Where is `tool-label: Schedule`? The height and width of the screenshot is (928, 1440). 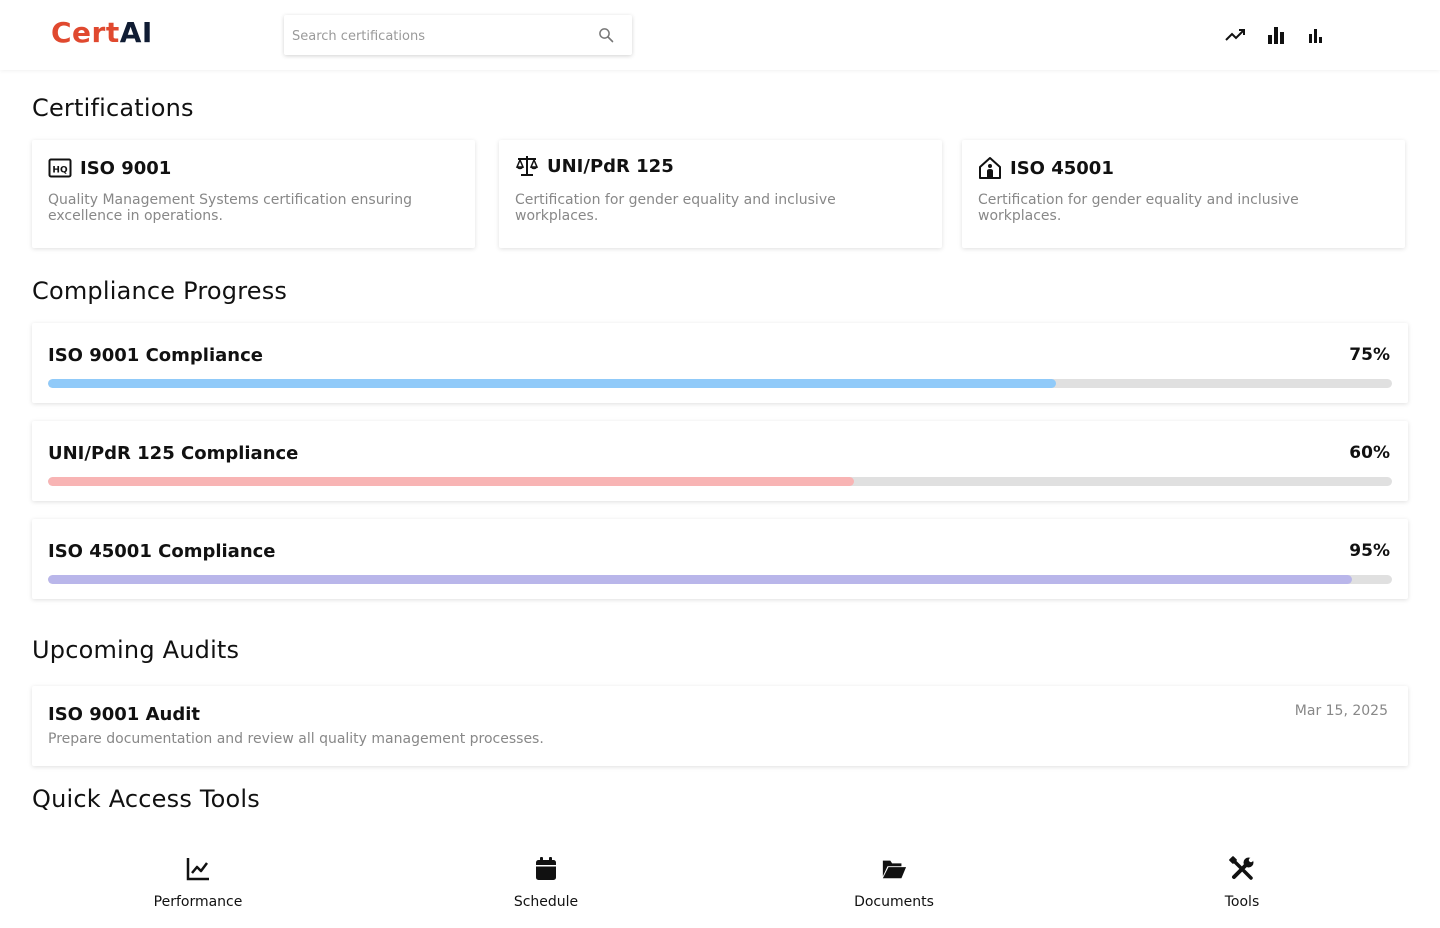
tool-label: Schedule is located at coordinates (546, 902).